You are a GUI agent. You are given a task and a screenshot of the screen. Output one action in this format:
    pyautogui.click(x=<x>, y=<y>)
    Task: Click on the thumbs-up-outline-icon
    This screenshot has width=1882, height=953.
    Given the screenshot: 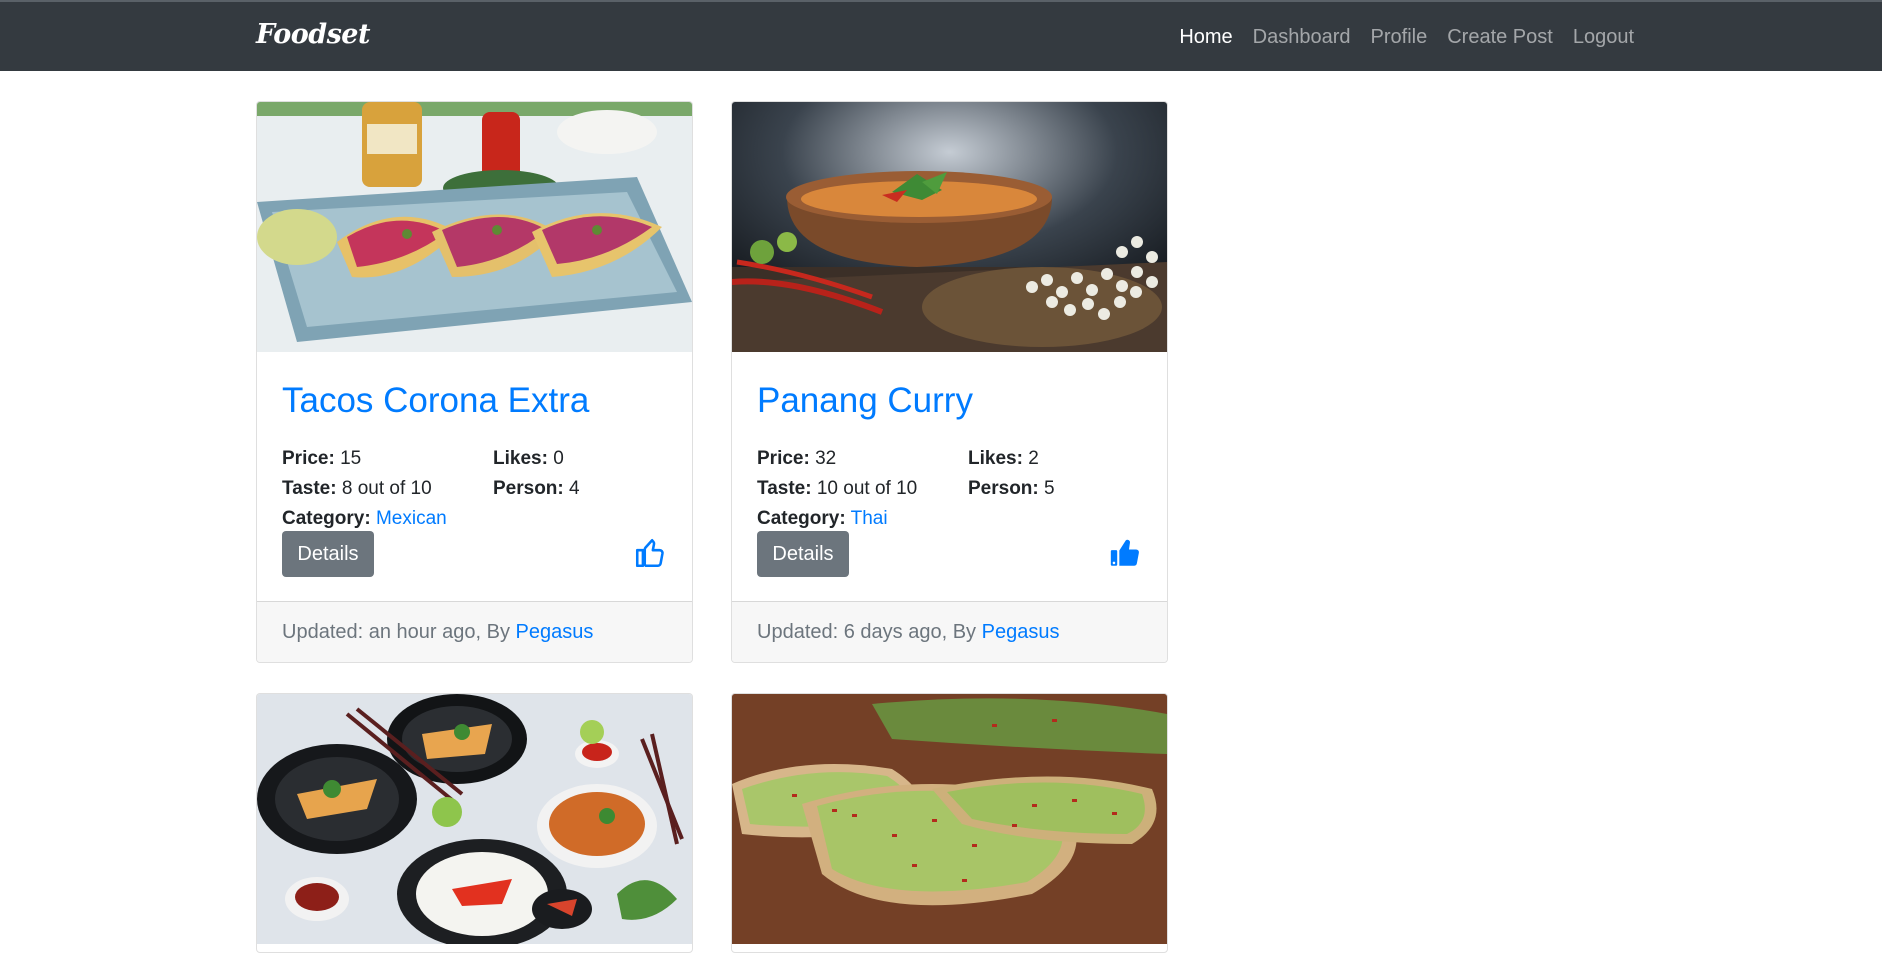 What is the action you would take?
    pyautogui.click(x=650, y=553)
    